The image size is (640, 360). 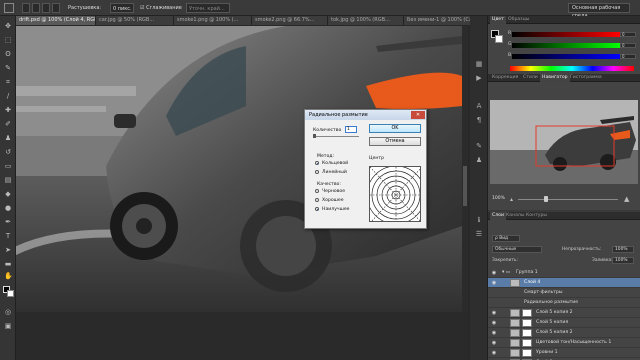 I want to click on method-radio-spin, so click(x=317, y=163).